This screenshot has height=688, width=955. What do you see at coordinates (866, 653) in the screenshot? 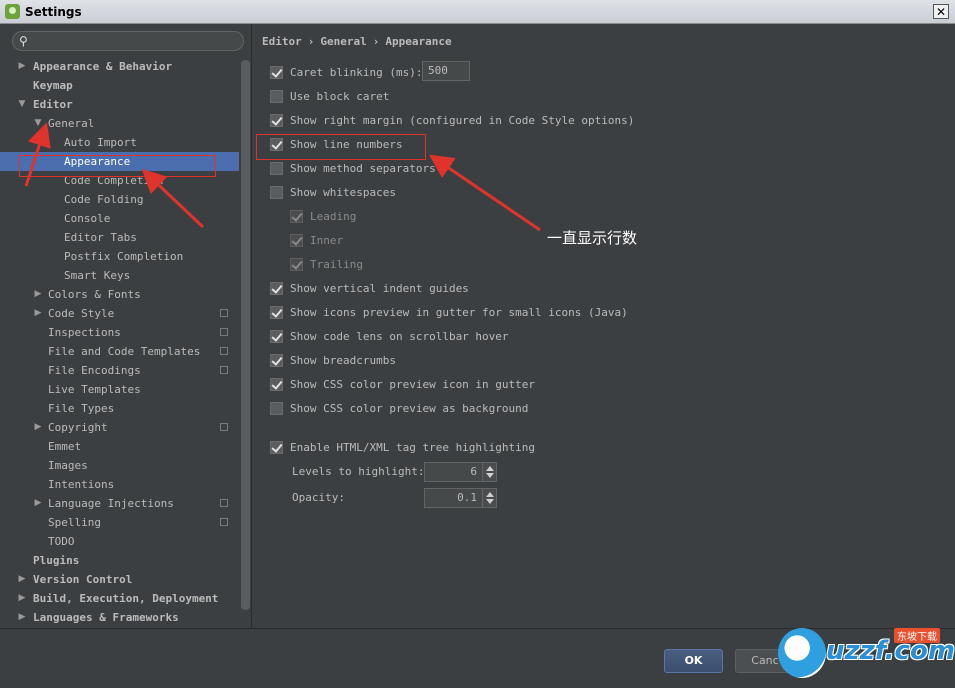
I see `uzzf-watermark-logo: uzzf.com 东坡下载` at bounding box center [866, 653].